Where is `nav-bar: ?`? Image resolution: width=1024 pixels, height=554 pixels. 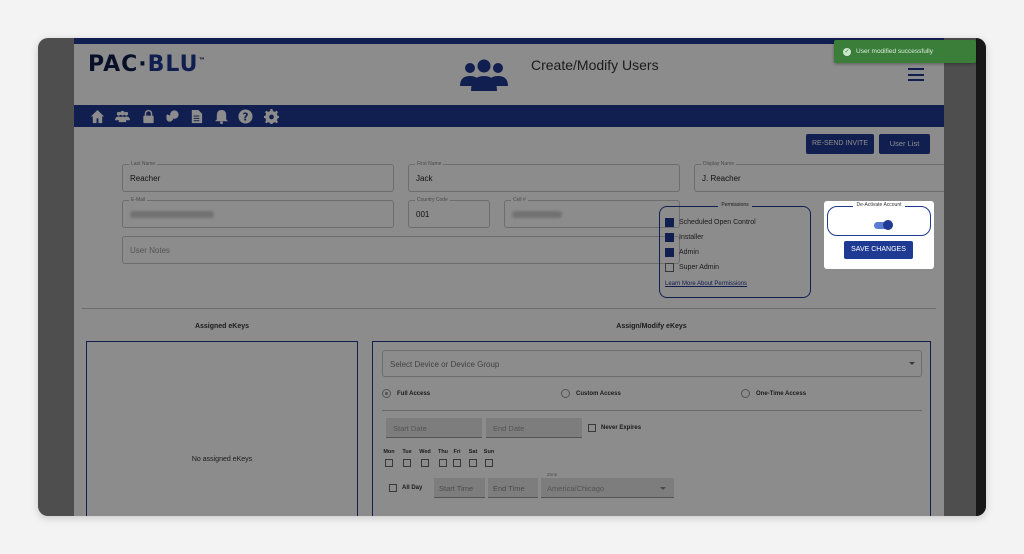 nav-bar: ? is located at coordinates (509, 116).